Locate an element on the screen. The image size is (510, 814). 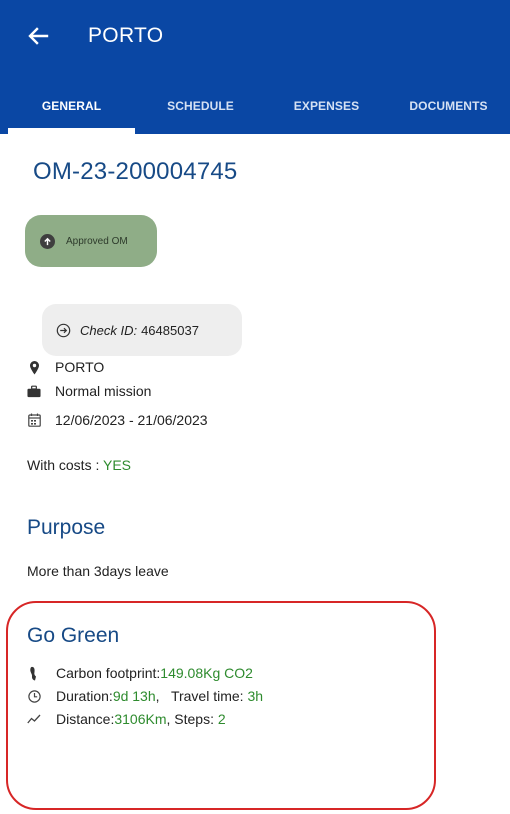
duration-row: Duration: 9d 13h, Travel time: 3h is located at coordinates (145, 696).